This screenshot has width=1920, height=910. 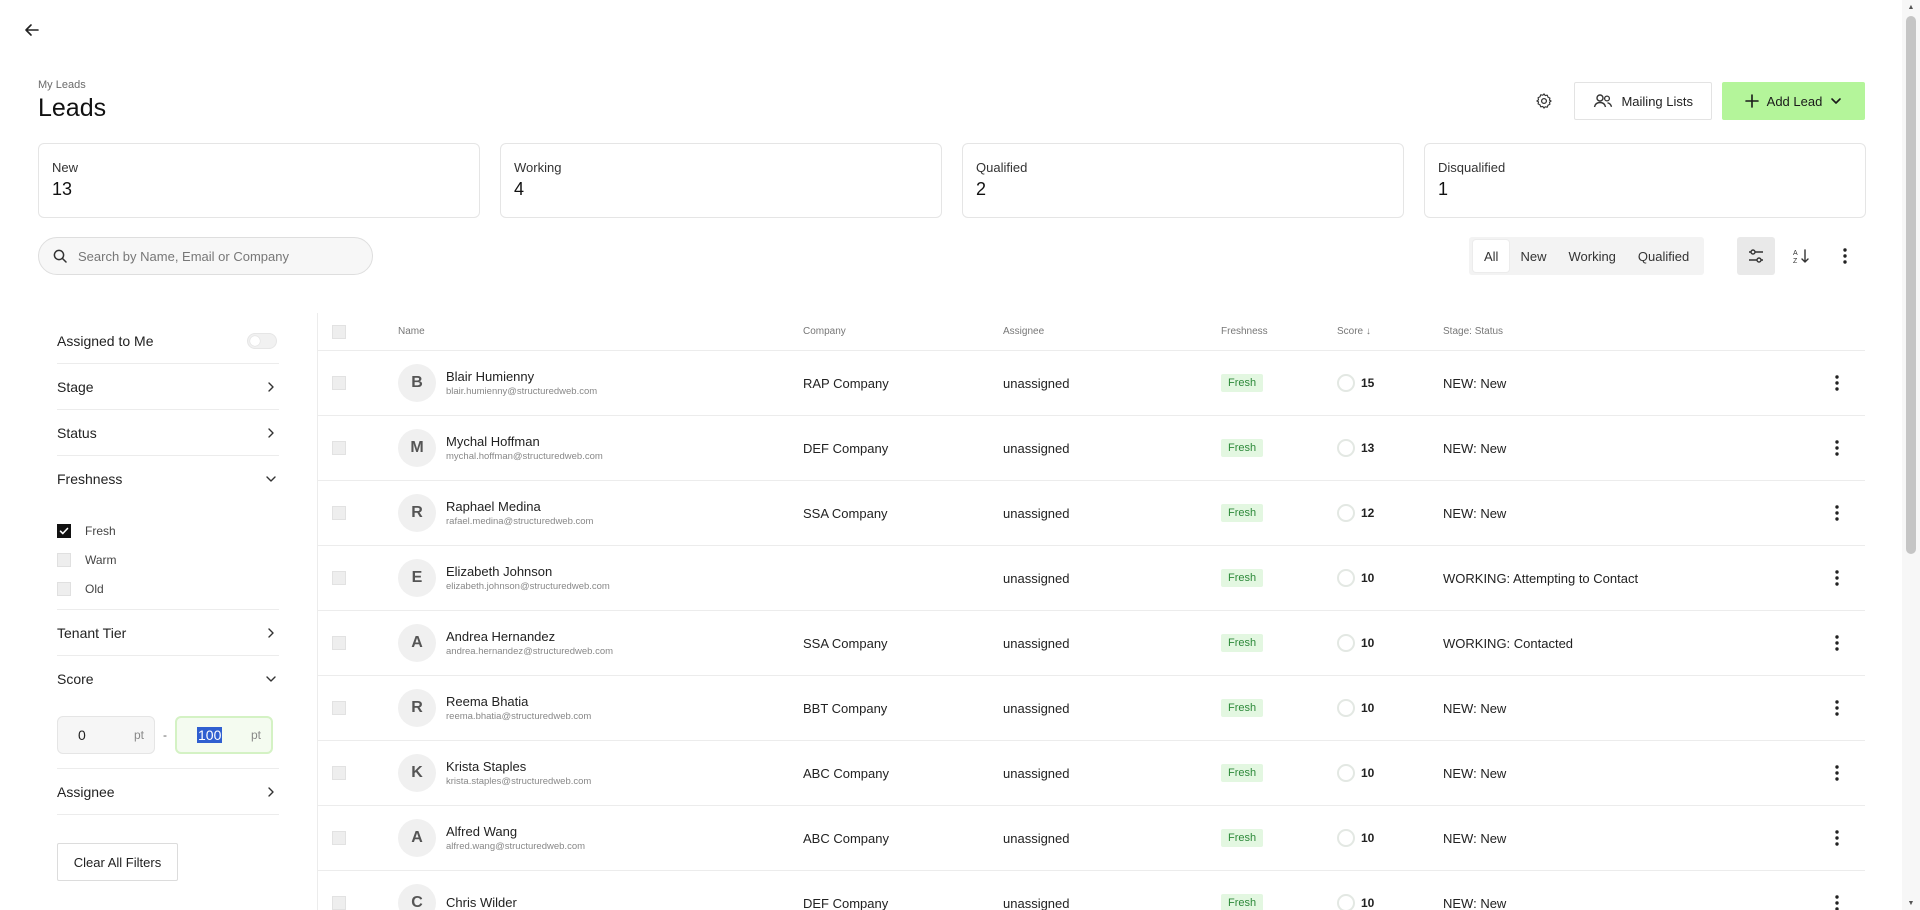 What do you see at coordinates (518, 766) in the screenshot?
I see `lead-name: Krista Staples` at bounding box center [518, 766].